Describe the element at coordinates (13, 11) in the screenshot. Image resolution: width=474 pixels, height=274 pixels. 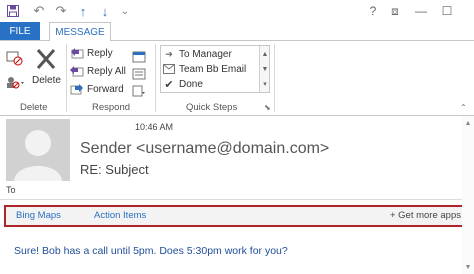
I see `save-icon` at that location.